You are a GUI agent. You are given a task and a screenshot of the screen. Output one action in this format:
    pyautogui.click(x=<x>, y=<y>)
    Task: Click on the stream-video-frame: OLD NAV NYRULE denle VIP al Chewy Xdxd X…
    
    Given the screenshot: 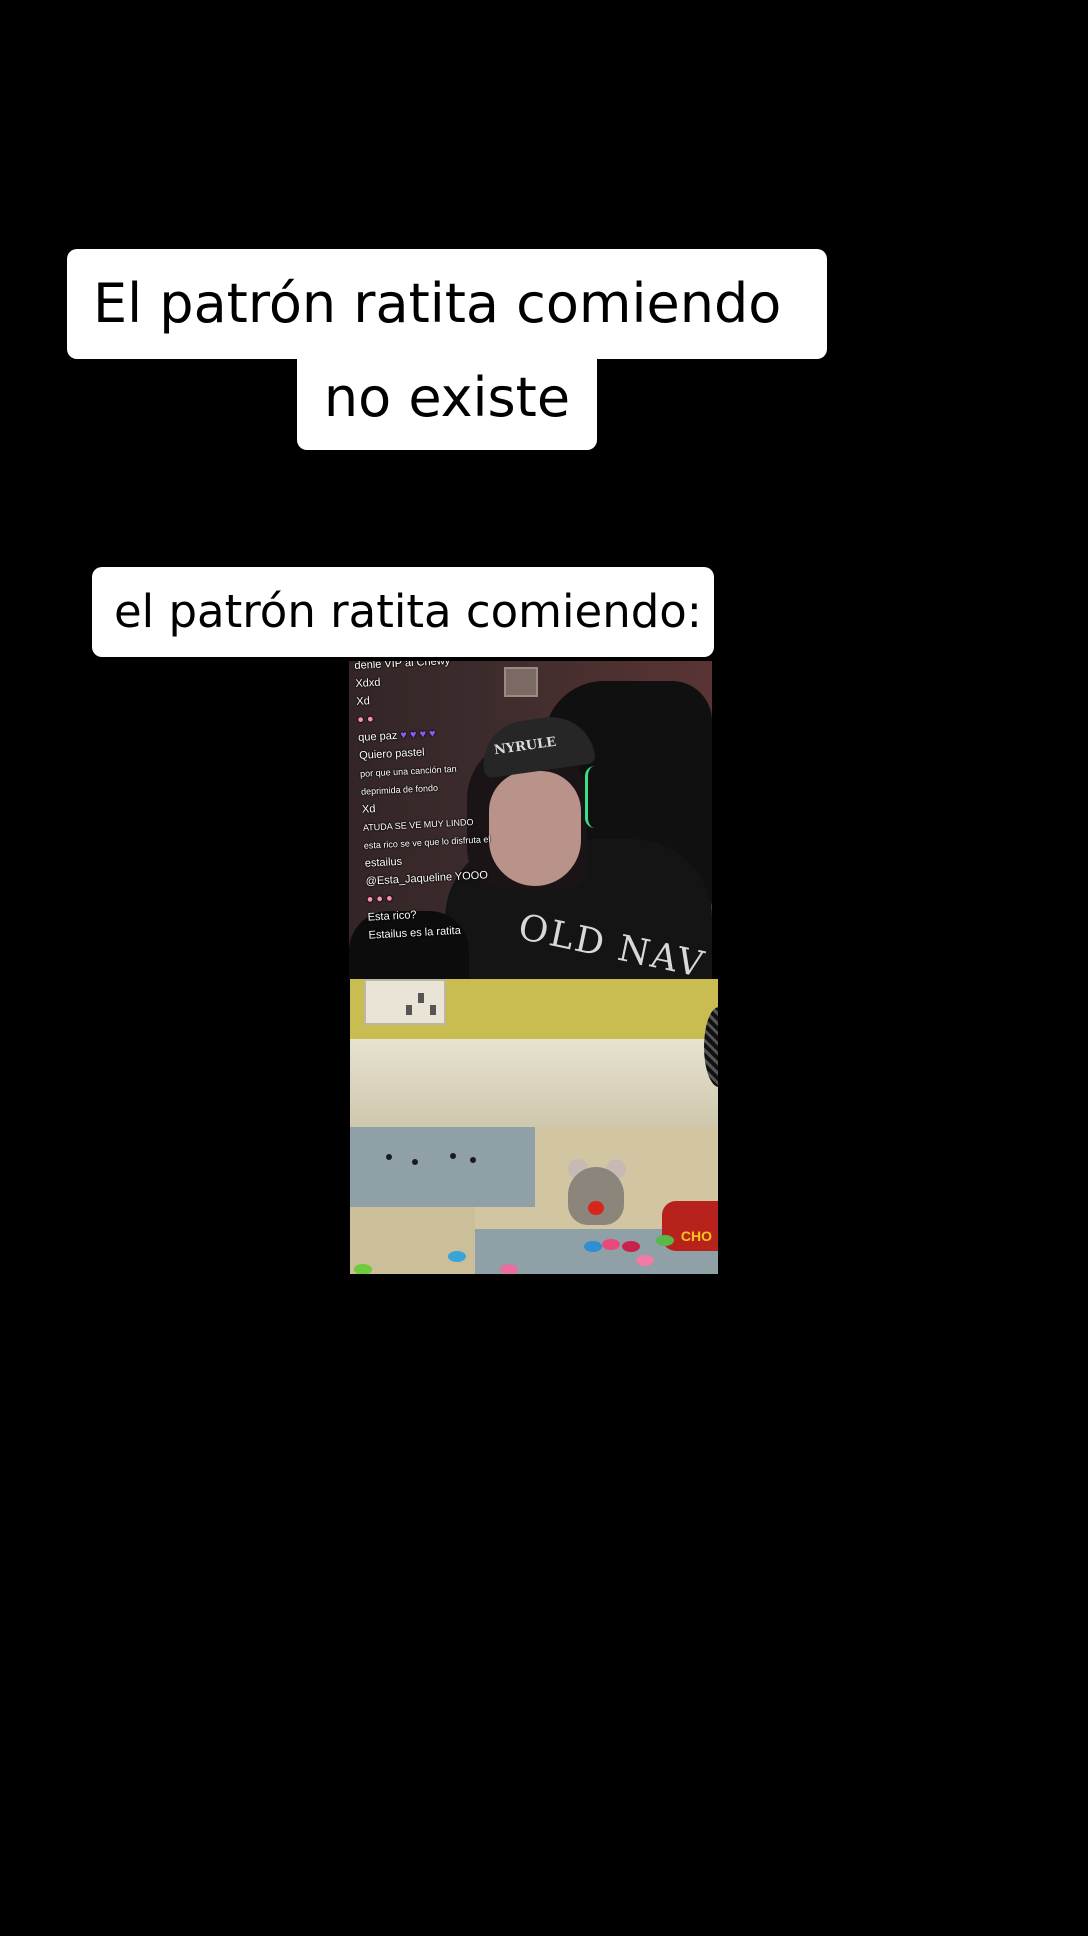 What is the action you would take?
    pyautogui.click(x=530, y=820)
    